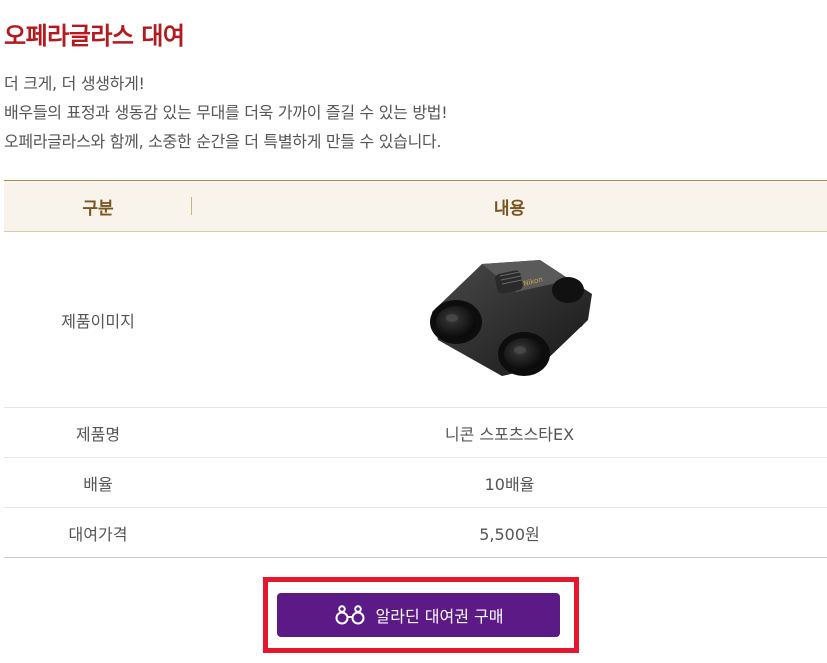 This screenshot has height=663, width=827. I want to click on binoculars-icon, so click(350, 615).